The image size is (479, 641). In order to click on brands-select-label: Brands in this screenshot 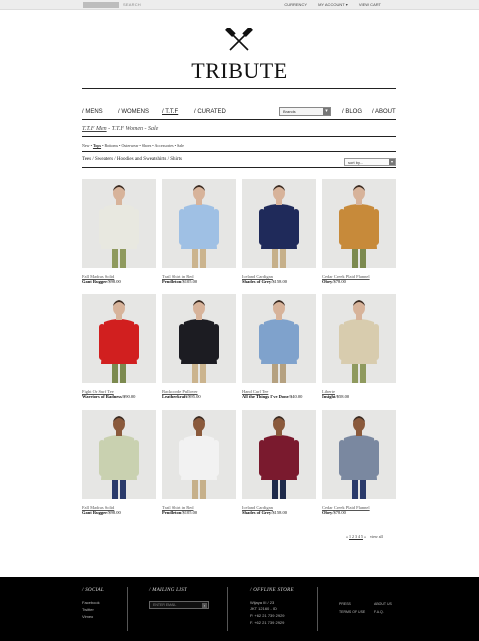, I will do `click(289, 111)`.